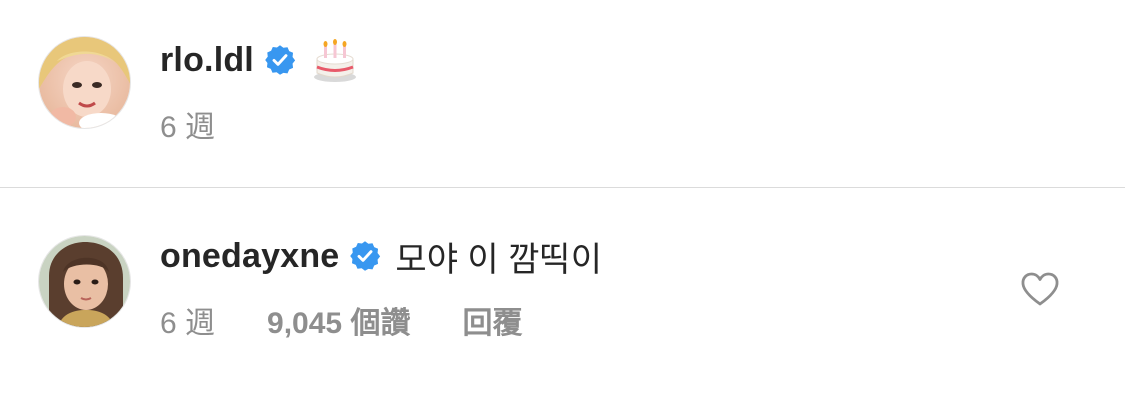 Image resolution: width=1125 pixels, height=393 pixels. Describe the element at coordinates (562, 187) in the screenshot. I see `divider` at that location.